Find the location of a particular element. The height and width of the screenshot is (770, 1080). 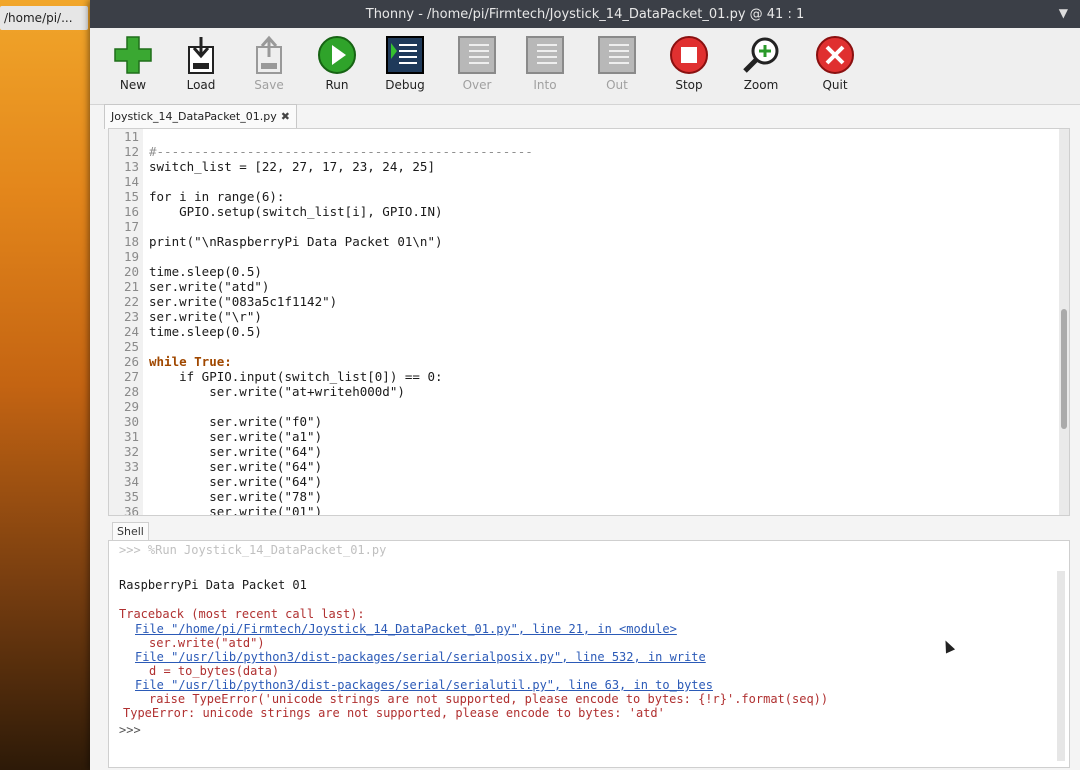

step-over-icon is located at coordinates (477, 55).